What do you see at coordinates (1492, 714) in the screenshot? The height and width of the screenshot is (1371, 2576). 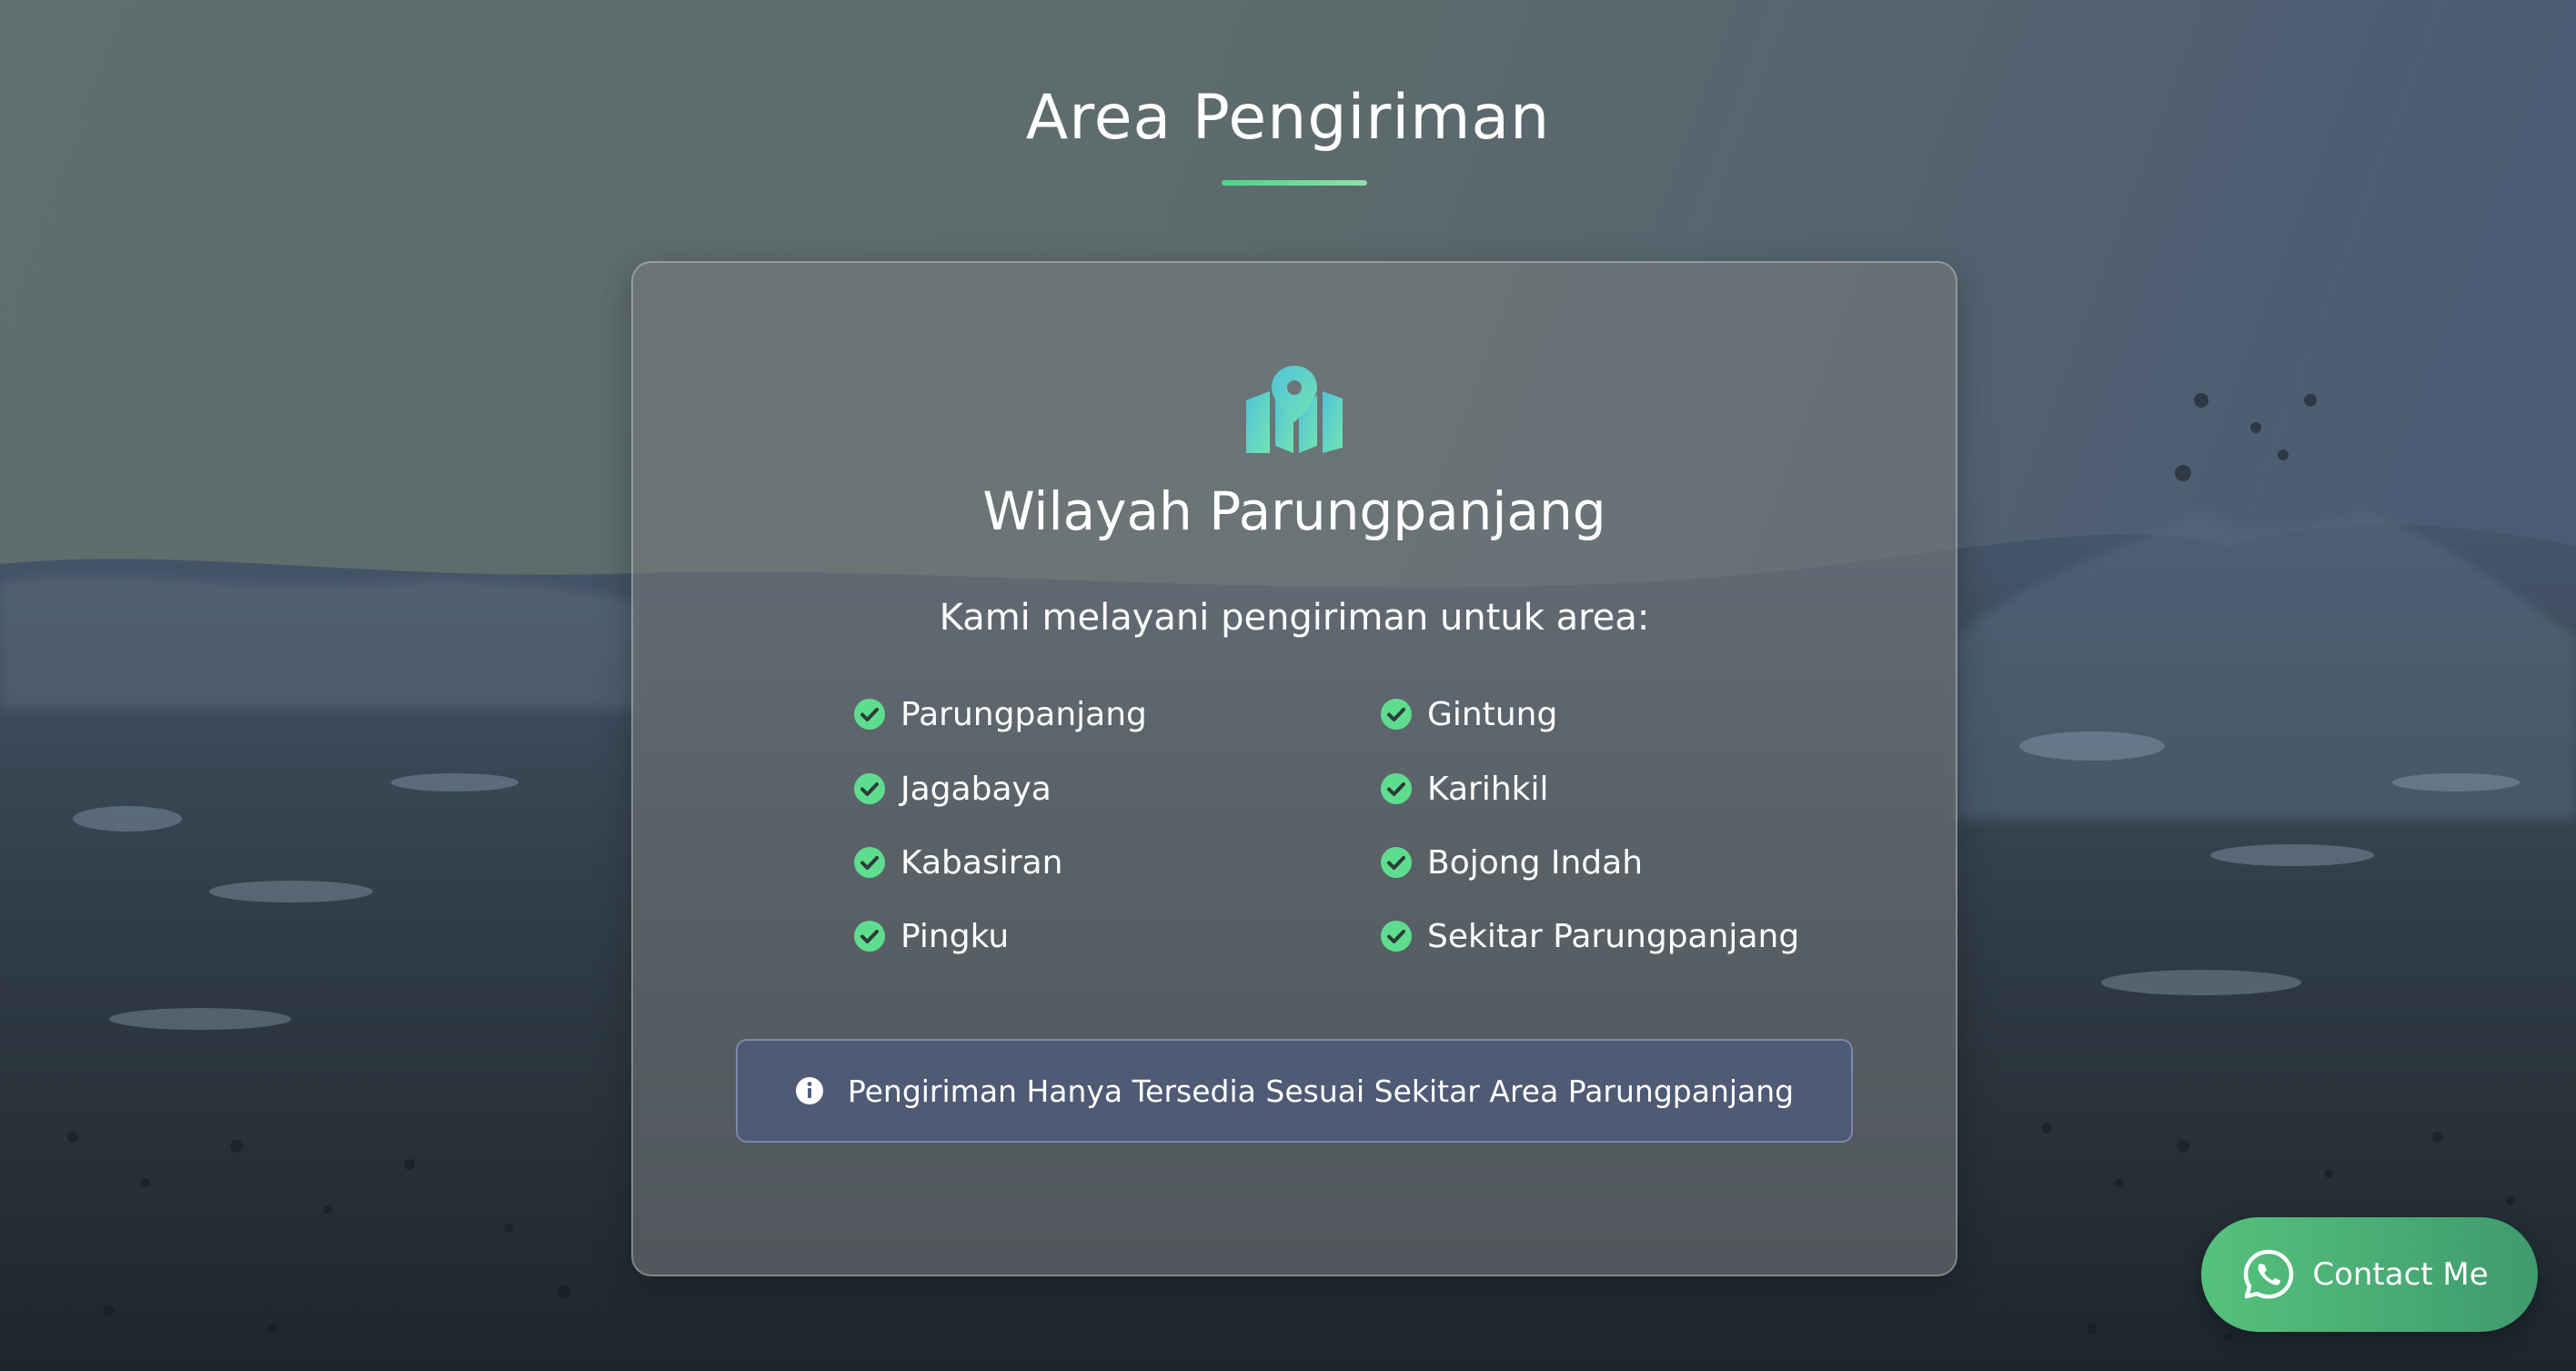 I see `area-label: Gintung` at bounding box center [1492, 714].